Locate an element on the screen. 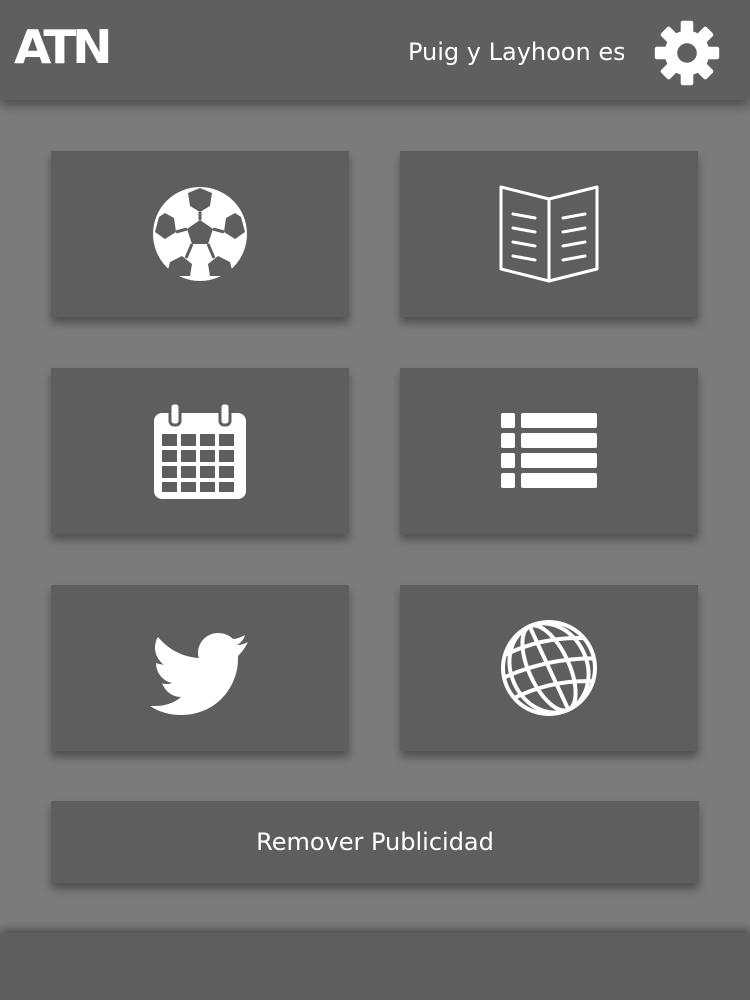 The width and height of the screenshot is (750, 1000). list-icon is located at coordinates (549, 450).